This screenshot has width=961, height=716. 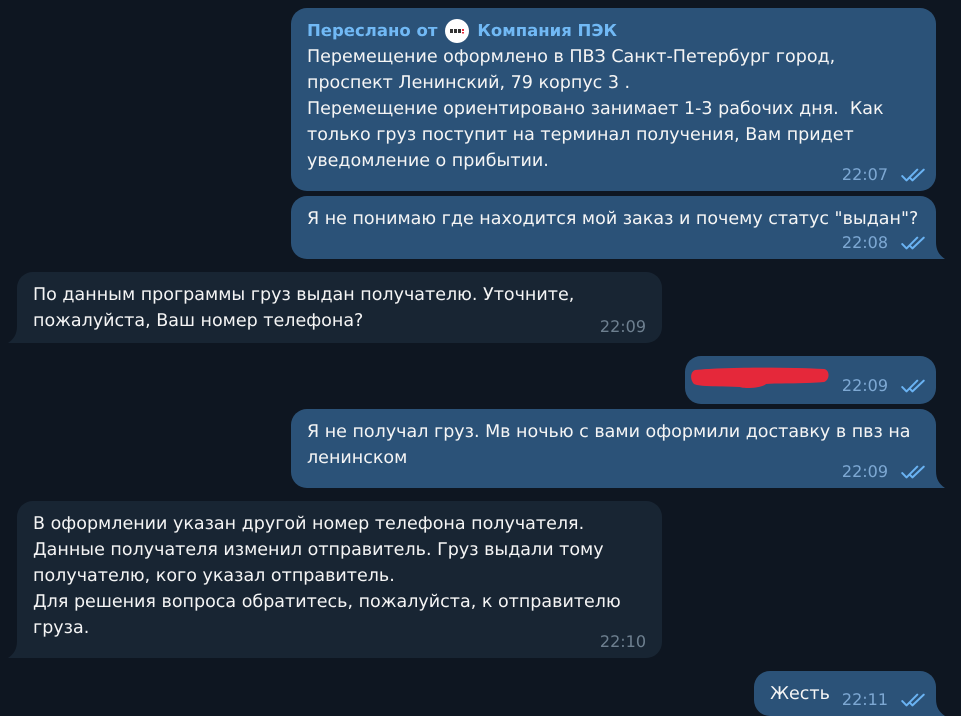 I want to click on sender-name: Компания ПЭК, so click(x=547, y=31).